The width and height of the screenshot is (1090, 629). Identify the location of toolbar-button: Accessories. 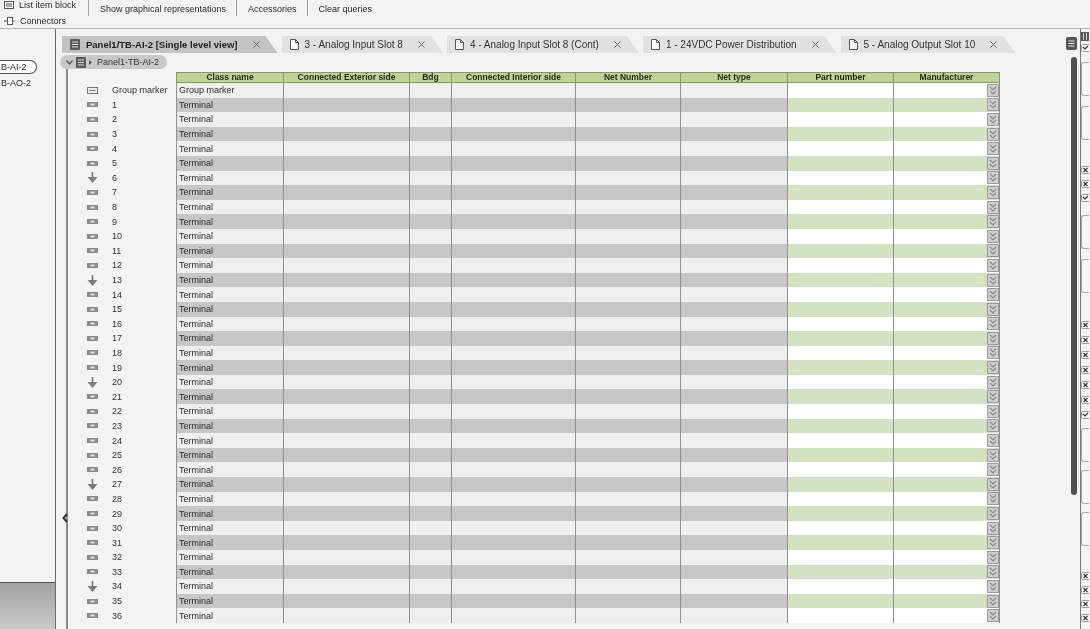
(277, 9).